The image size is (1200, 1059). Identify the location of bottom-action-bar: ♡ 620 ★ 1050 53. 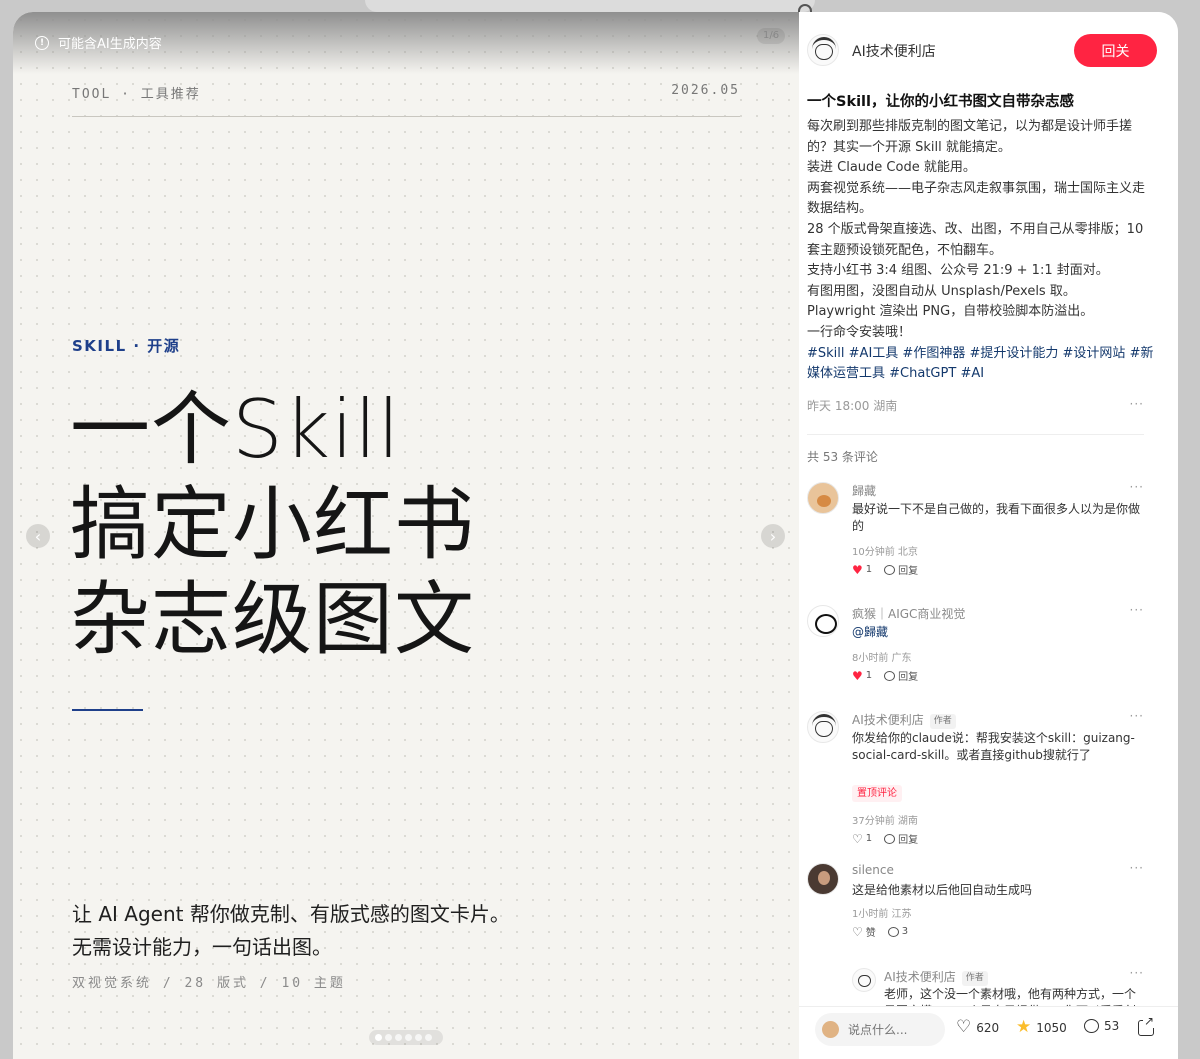
(988, 1032).